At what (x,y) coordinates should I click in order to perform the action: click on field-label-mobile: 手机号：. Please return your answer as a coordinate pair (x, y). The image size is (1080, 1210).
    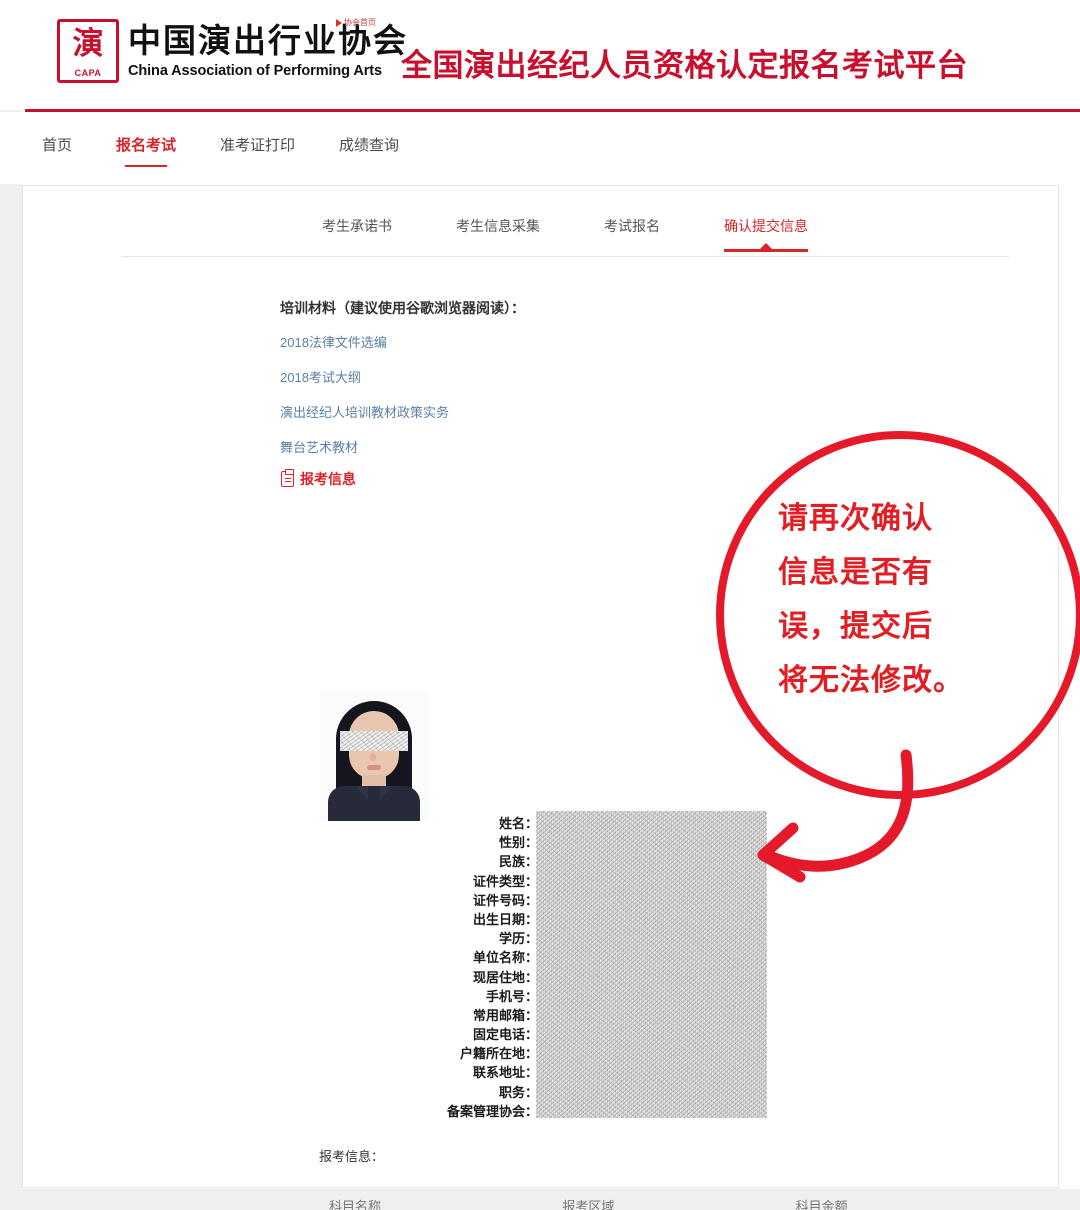
    Looking at the image, I should click on (511, 996).